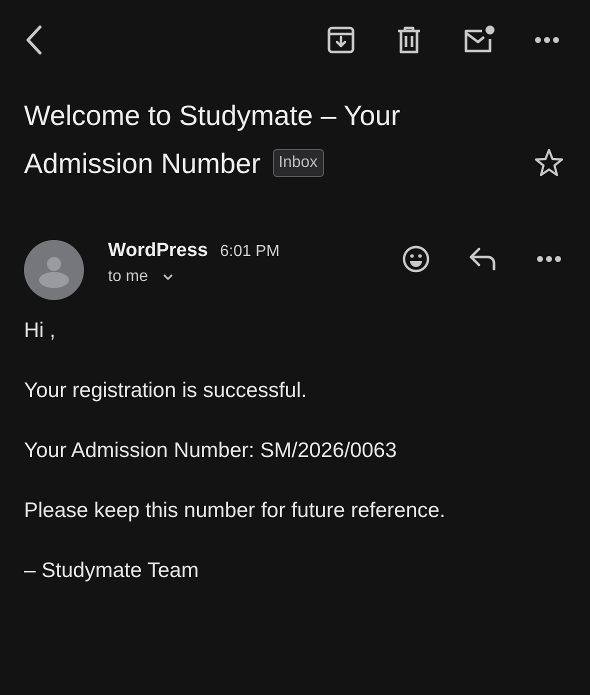 The height and width of the screenshot is (695, 590). Describe the element at coordinates (40, 331) in the screenshot. I see `body-paragraph: Hi ,` at that location.